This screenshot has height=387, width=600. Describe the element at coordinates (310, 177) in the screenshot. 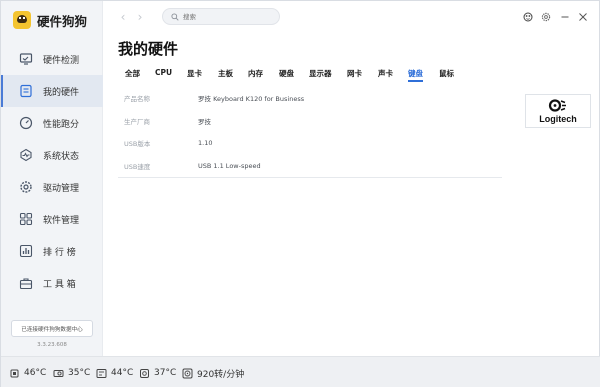

I see `divider` at that location.